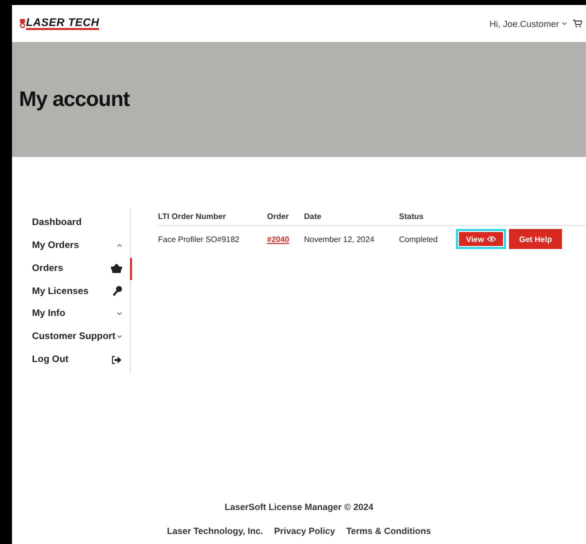  I want to click on logout-icon, so click(117, 360).